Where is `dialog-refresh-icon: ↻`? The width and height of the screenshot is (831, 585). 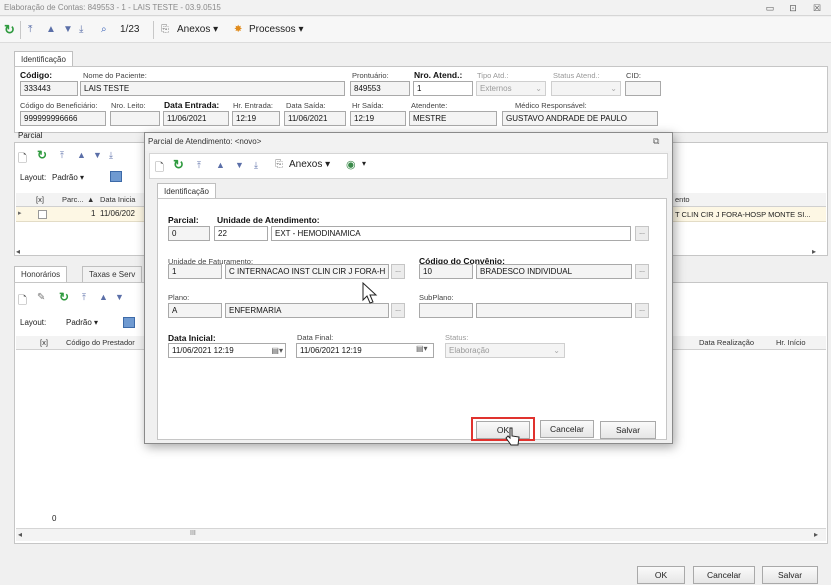
dialog-refresh-icon: ↻ is located at coordinates (178, 165).